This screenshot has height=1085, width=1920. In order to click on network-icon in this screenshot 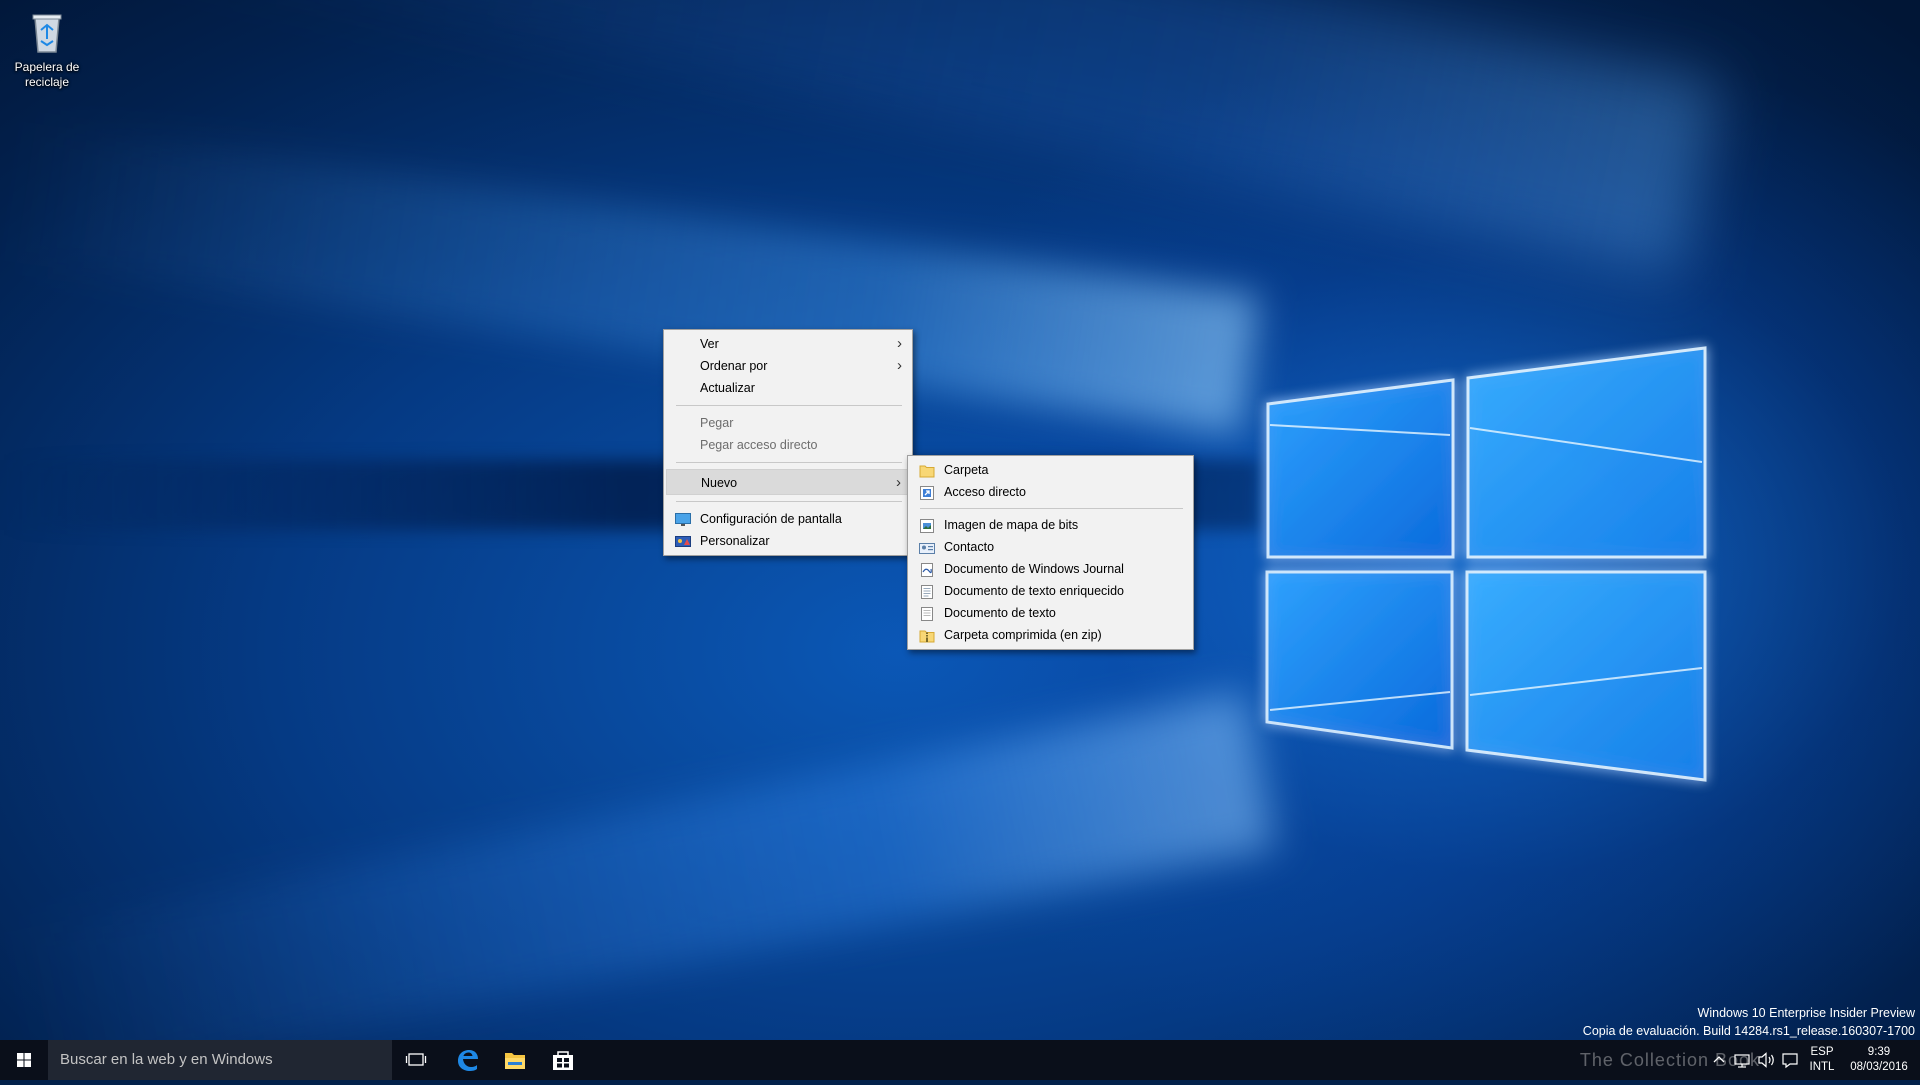, I will do `click(1742, 1061)`.